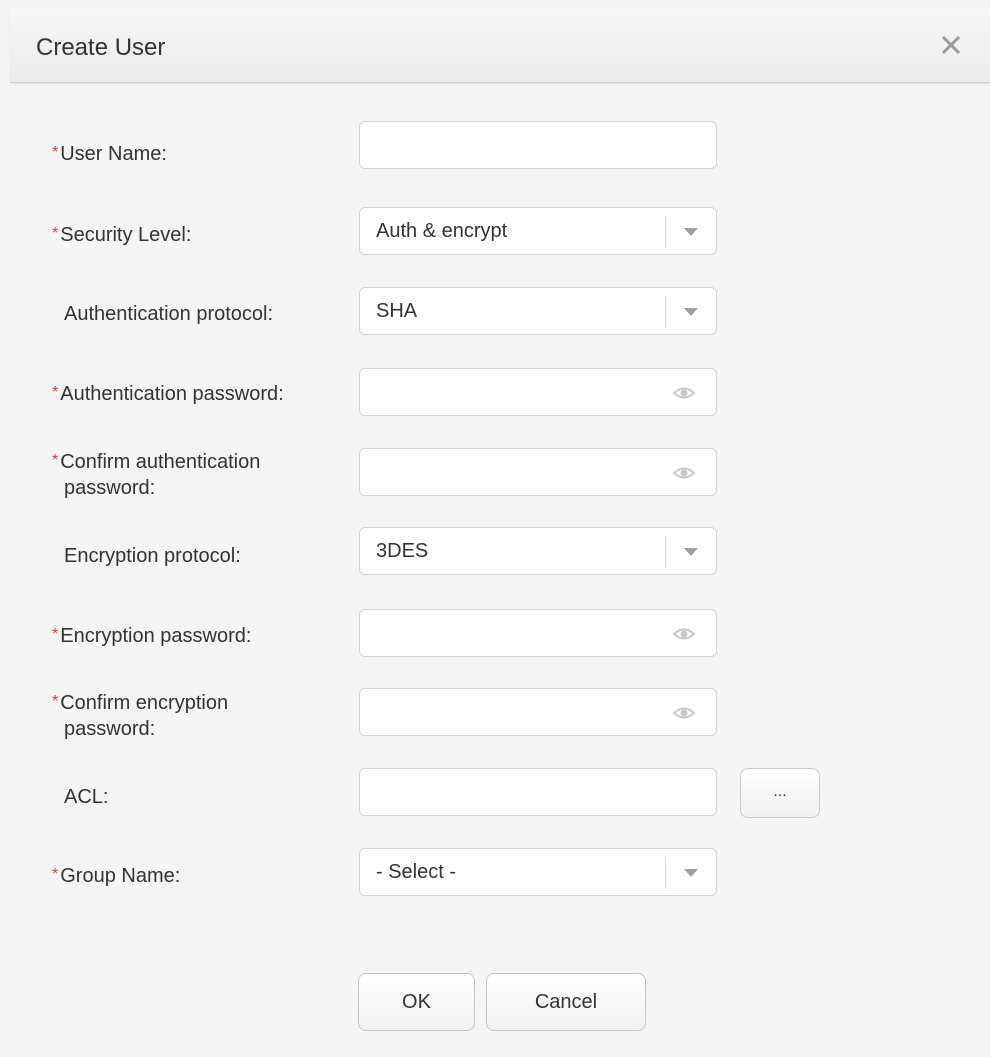 The width and height of the screenshot is (990, 1057). What do you see at coordinates (538, 472) in the screenshot?
I see `confirm-auth-password-input` at bounding box center [538, 472].